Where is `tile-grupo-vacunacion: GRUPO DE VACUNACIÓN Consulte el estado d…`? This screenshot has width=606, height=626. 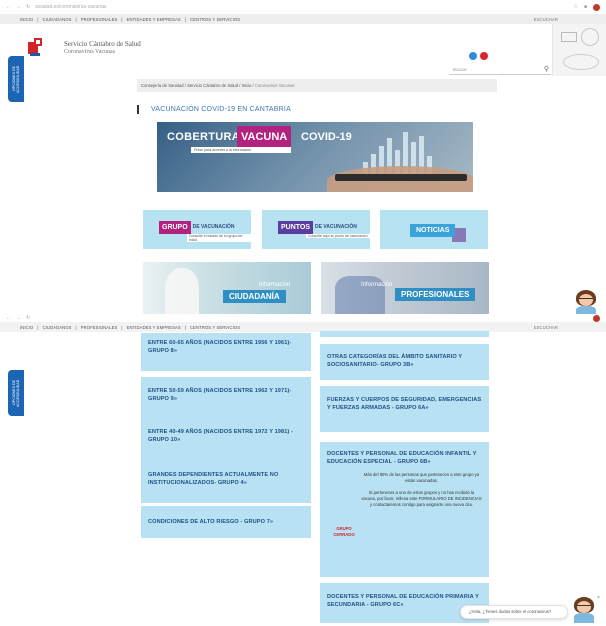
tile-grupo-vacunacion: GRUPO DE VACUNACIÓN Consulte el estado d… is located at coordinates (197, 229).